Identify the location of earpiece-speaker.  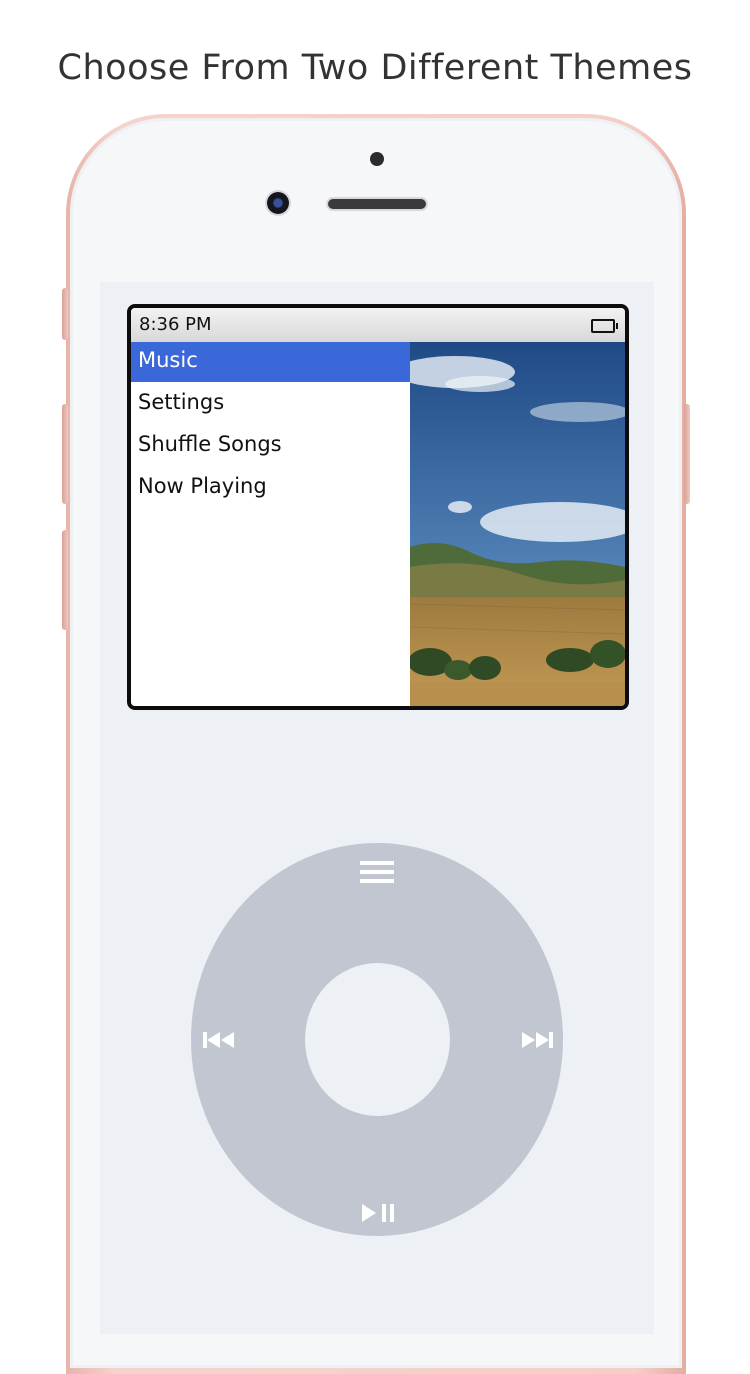
(377, 204).